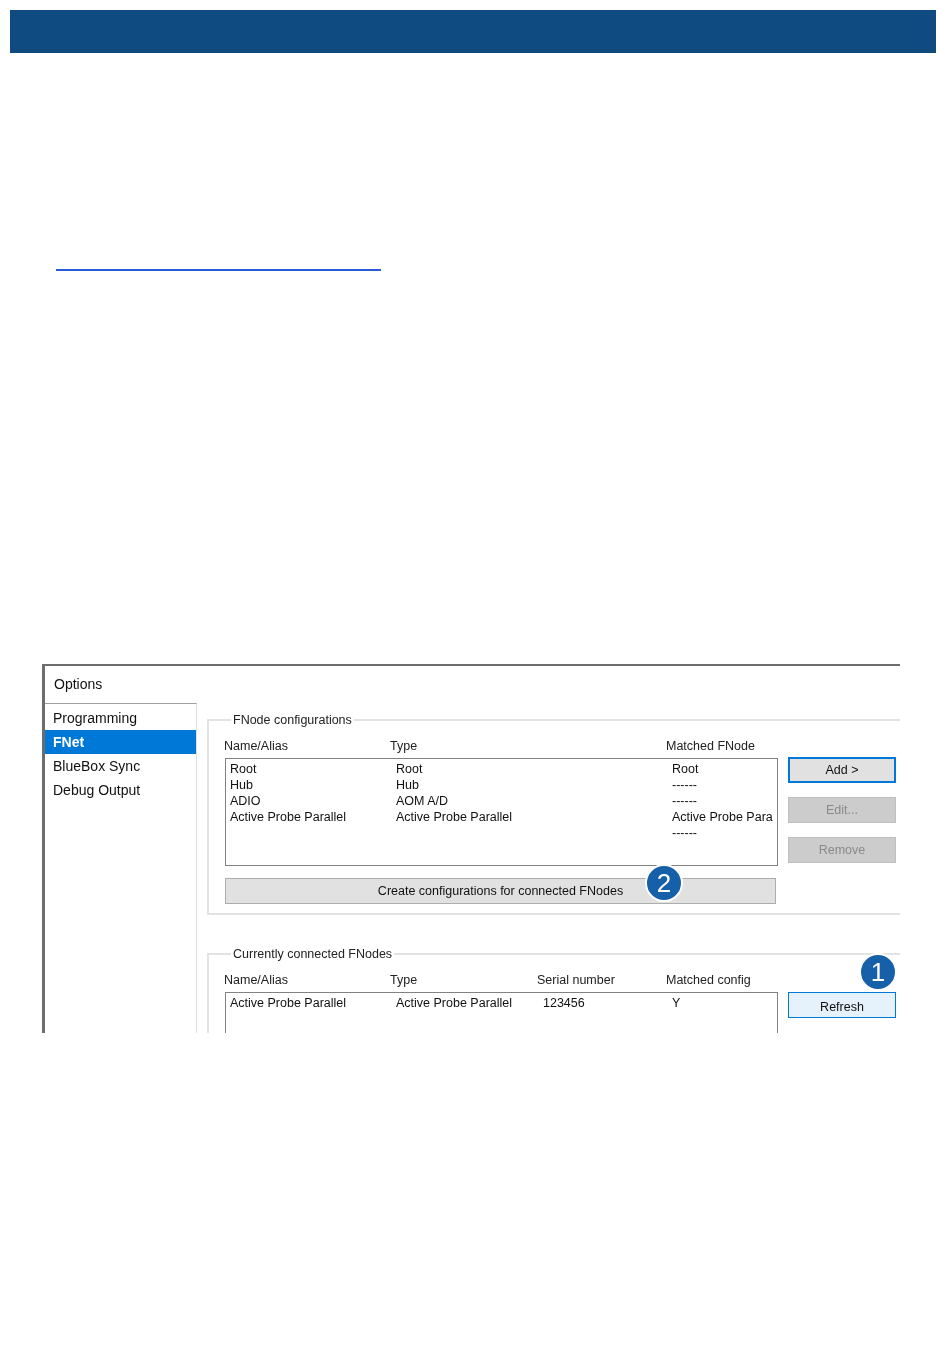  Describe the element at coordinates (878, 972) in the screenshot. I see `callout-badge: 1` at that location.